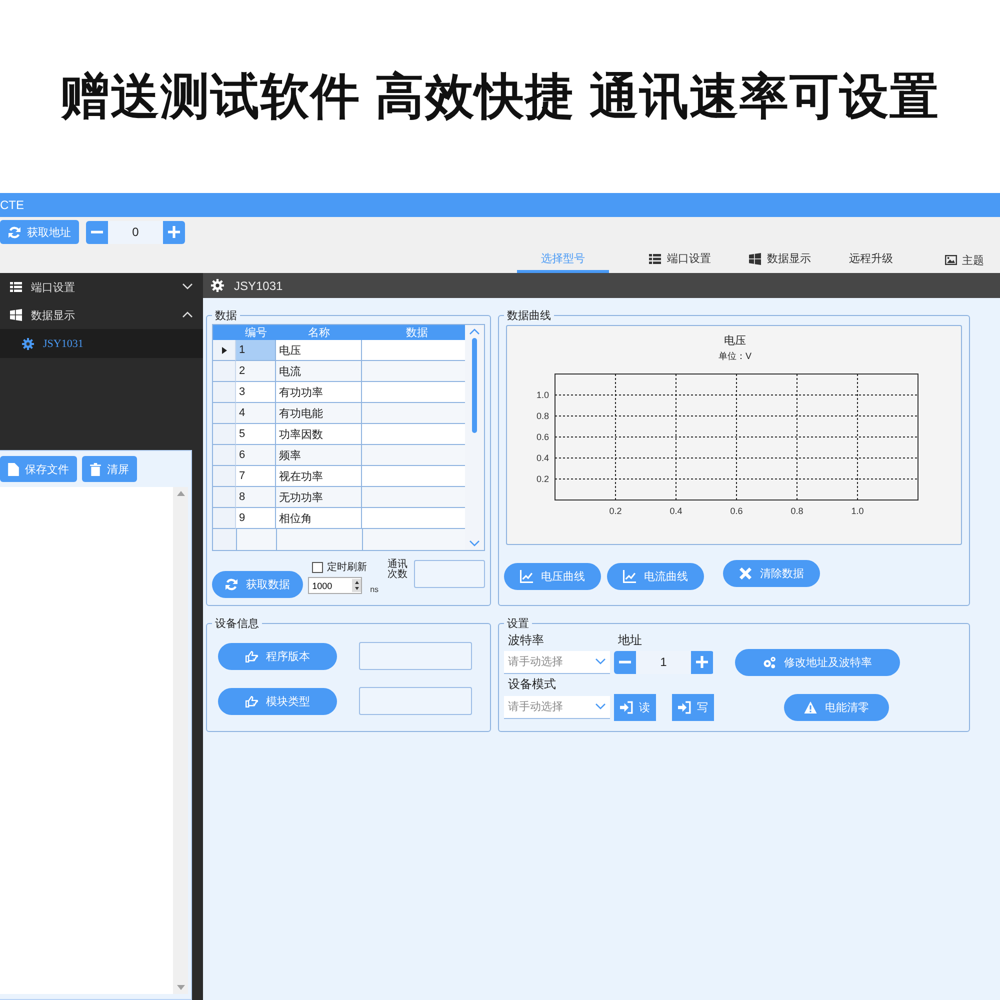  I want to click on y-tick-label: 0.6, so click(542, 437).